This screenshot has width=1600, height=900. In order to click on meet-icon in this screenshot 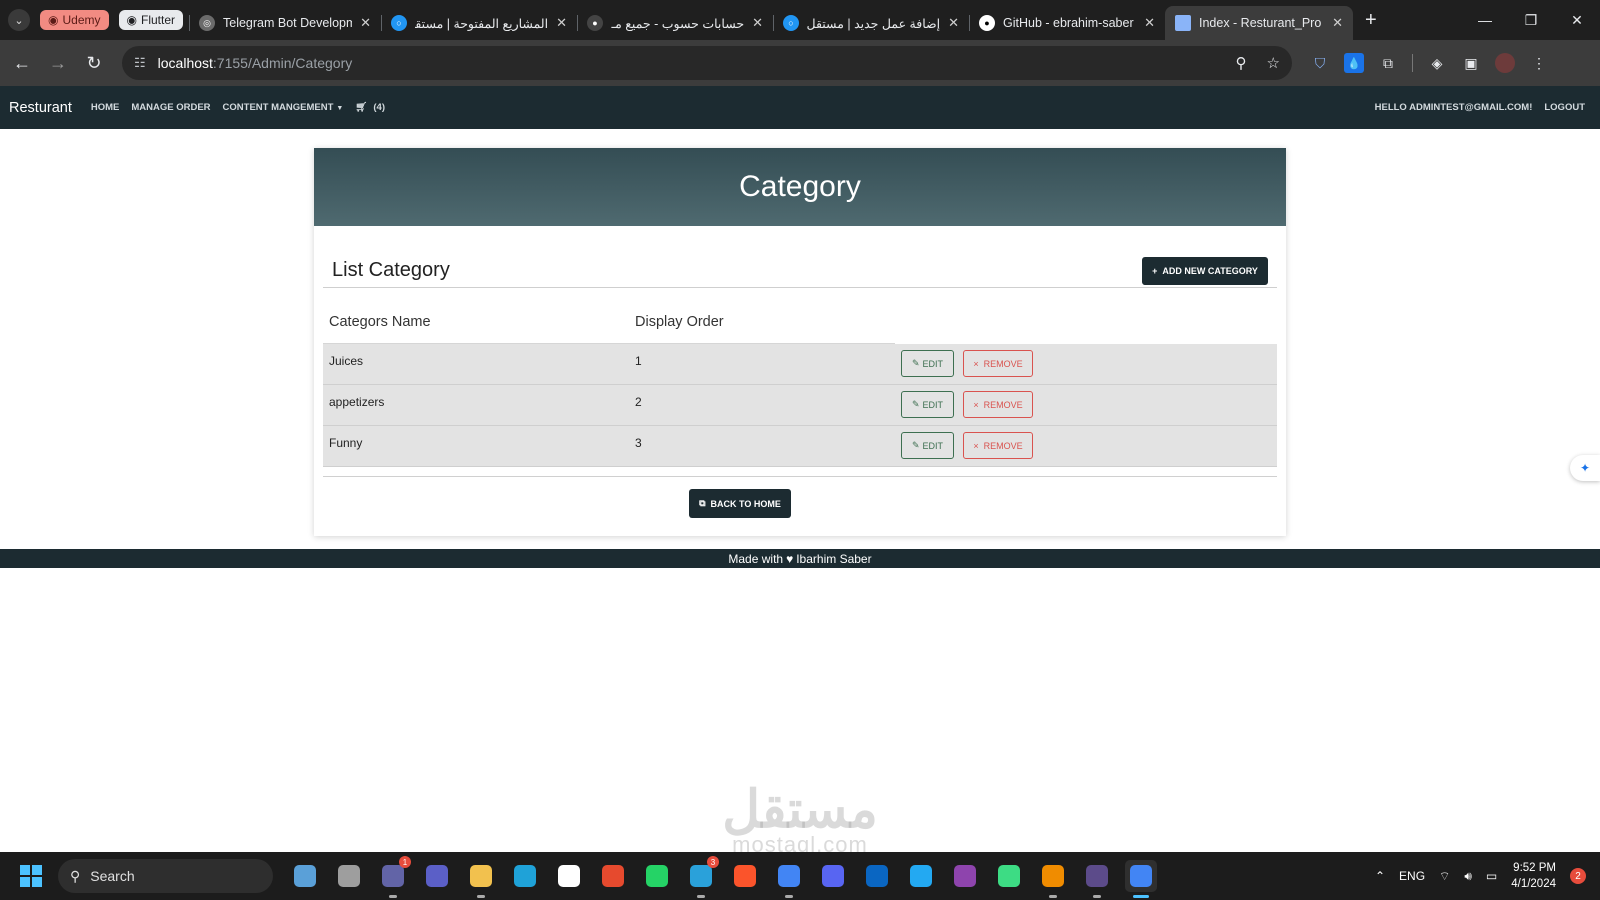, I will do `click(437, 876)`.